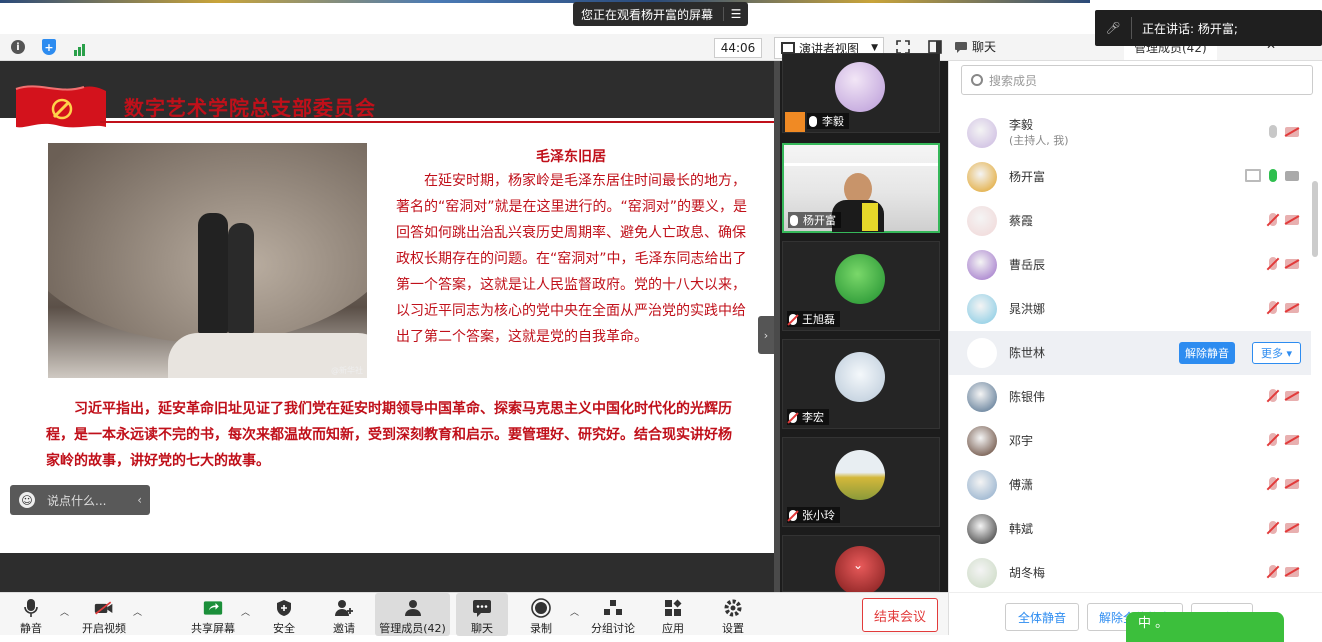 This screenshot has height=642, width=1322. I want to click on member-row: 李毅 (主持人, 我), so click(1130, 133).